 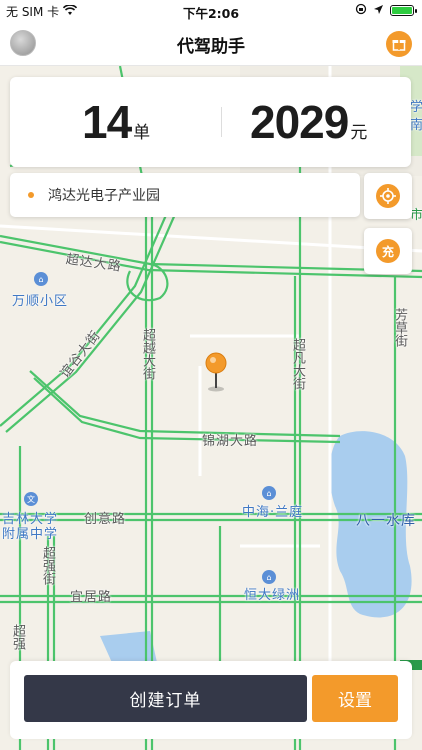 I want to click on map-label-chaoqiang: 超强街, so click(x=47, y=565).